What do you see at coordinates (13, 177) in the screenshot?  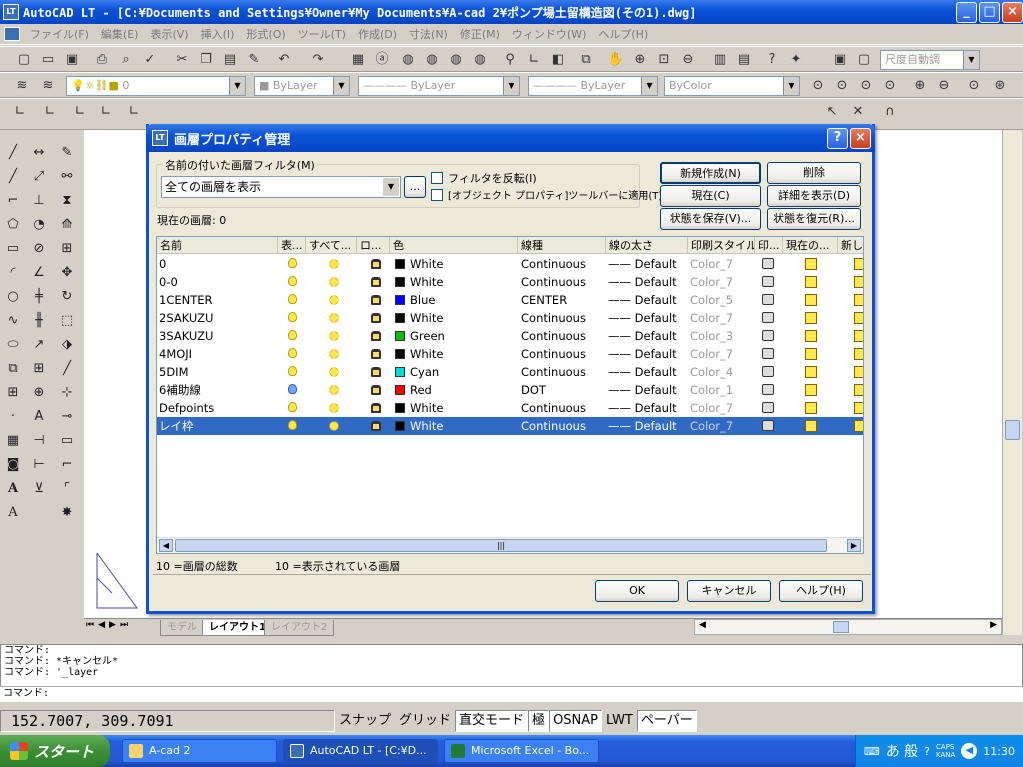 I see `xline-icon: ╱` at bounding box center [13, 177].